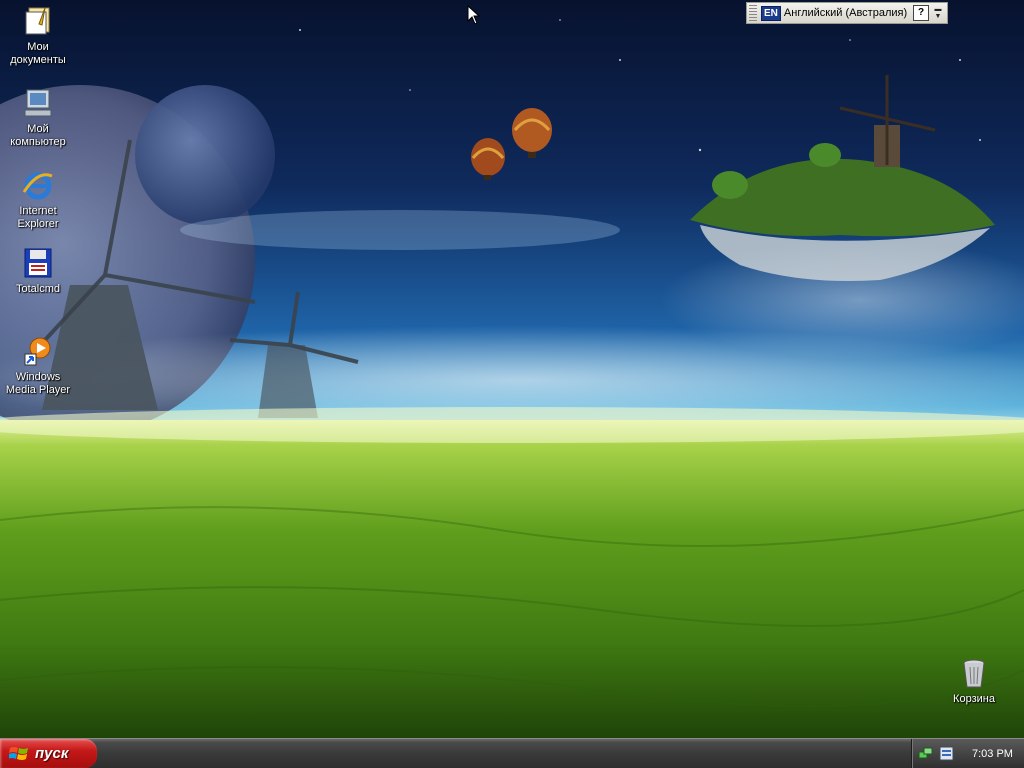 The height and width of the screenshot is (768, 1024). Describe the element at coordinates (474, 14) in the screenshot. I see `mouse-cursor-icon` at that location.